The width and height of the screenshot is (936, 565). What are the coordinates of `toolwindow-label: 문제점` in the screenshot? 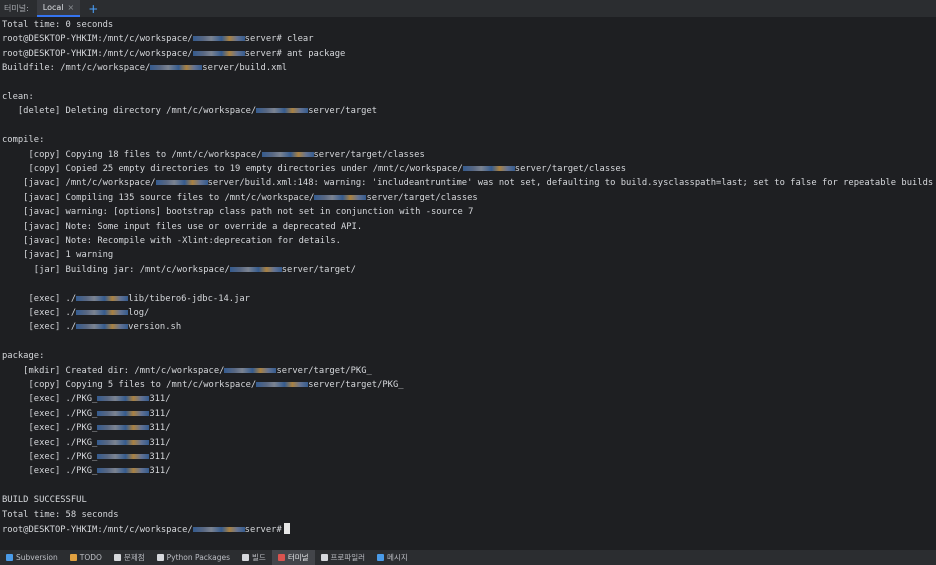 It's located at (134, 557).